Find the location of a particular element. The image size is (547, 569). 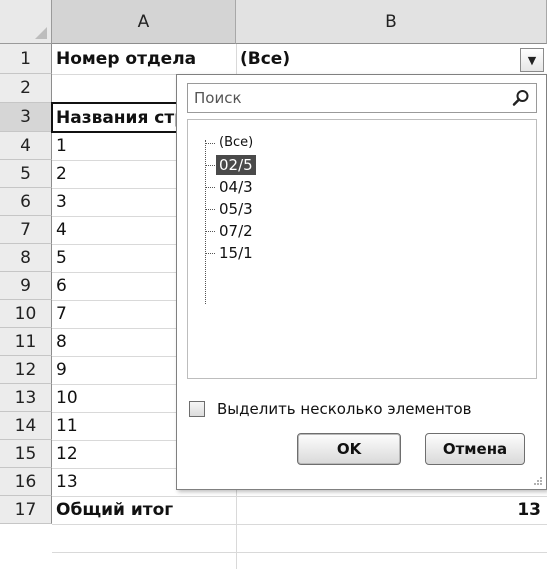

list-item-selected: 02/5 is located at coordinates (230, 165).